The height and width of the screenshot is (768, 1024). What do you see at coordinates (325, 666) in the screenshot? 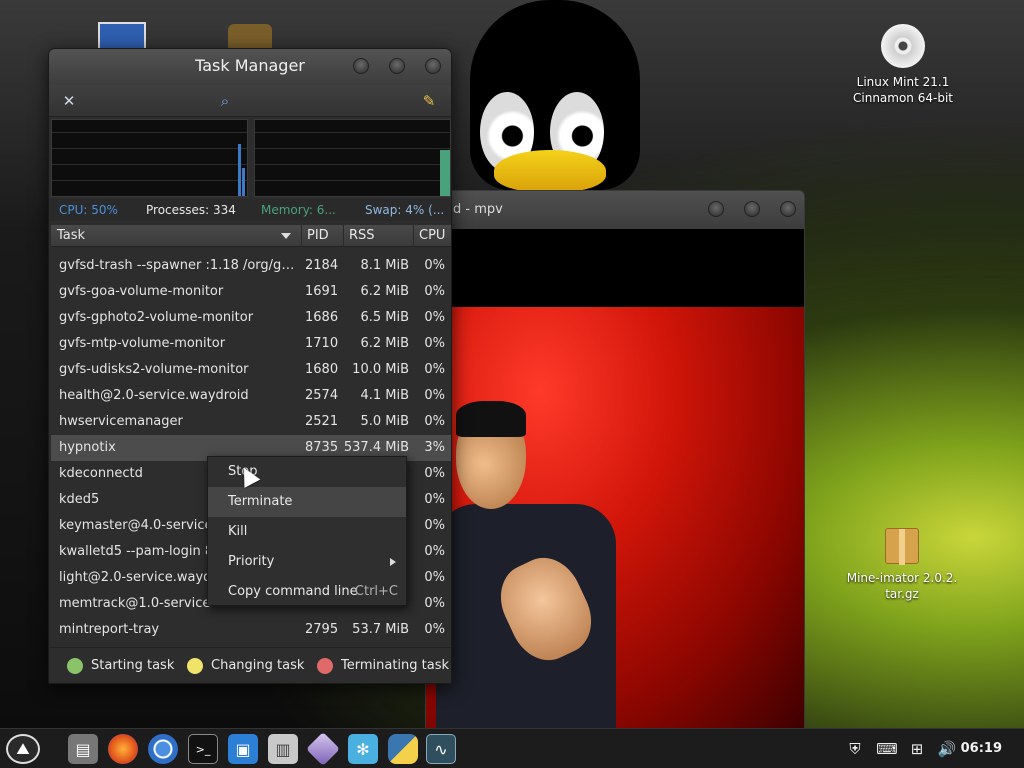
I see `terminating-dot-icon` at bounding box center [325, 666].